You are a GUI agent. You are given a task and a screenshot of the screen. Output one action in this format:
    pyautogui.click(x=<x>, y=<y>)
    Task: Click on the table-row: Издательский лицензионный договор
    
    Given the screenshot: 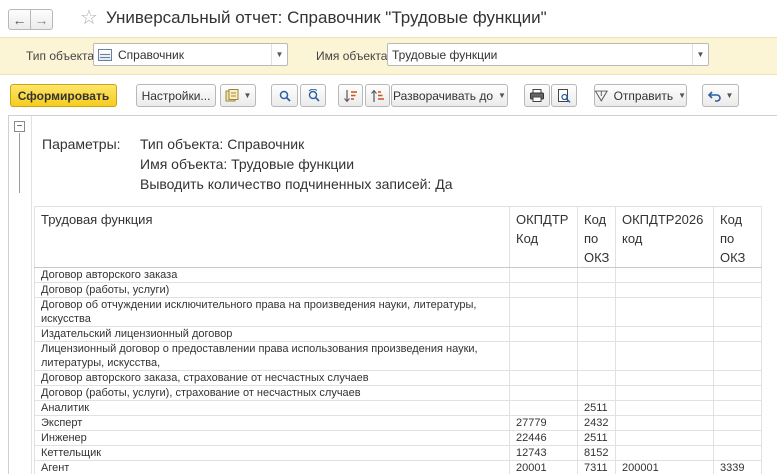 What is the action you would take?
    pyautogui.click(x=398, y=334)
    